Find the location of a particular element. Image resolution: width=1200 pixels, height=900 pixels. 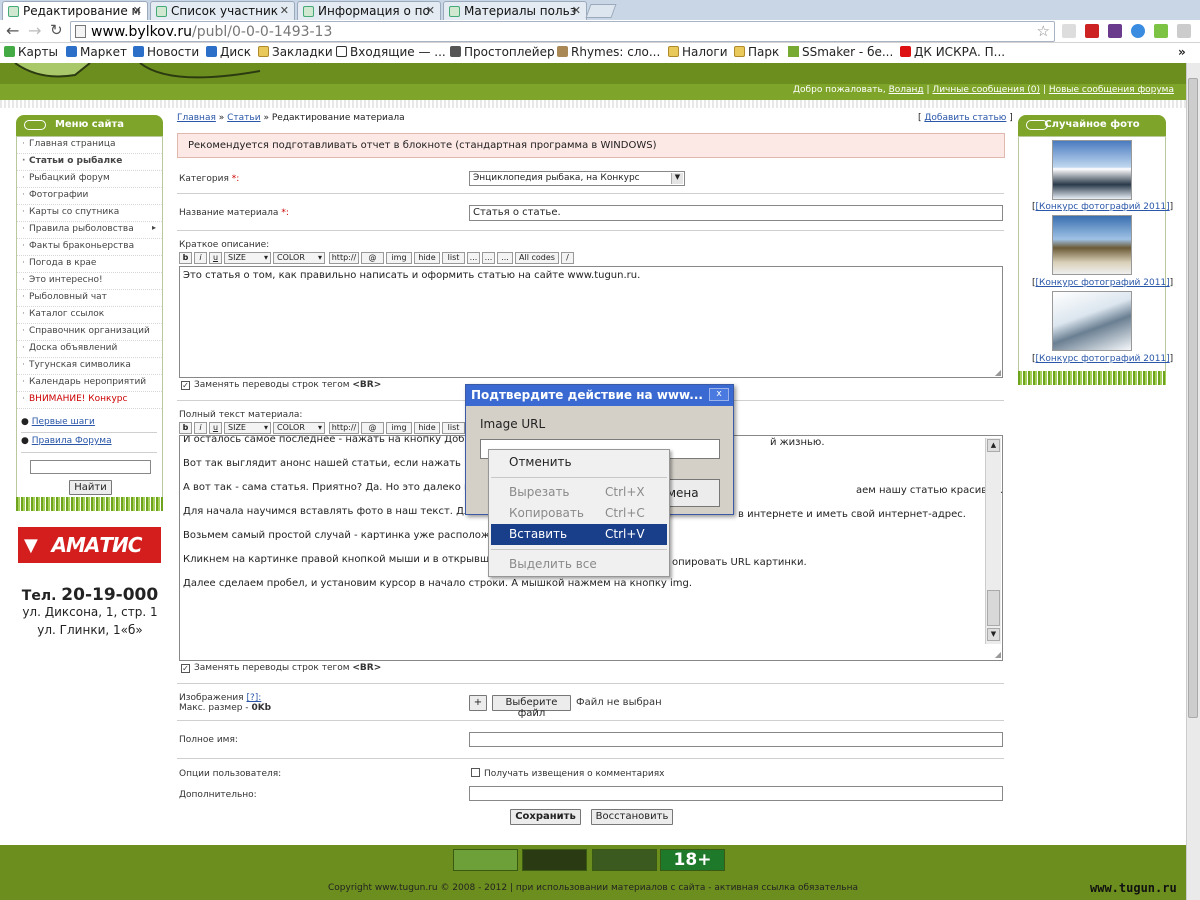

menu-item-calendar: Календарь нероприятий is located at coordinates (89, 383).